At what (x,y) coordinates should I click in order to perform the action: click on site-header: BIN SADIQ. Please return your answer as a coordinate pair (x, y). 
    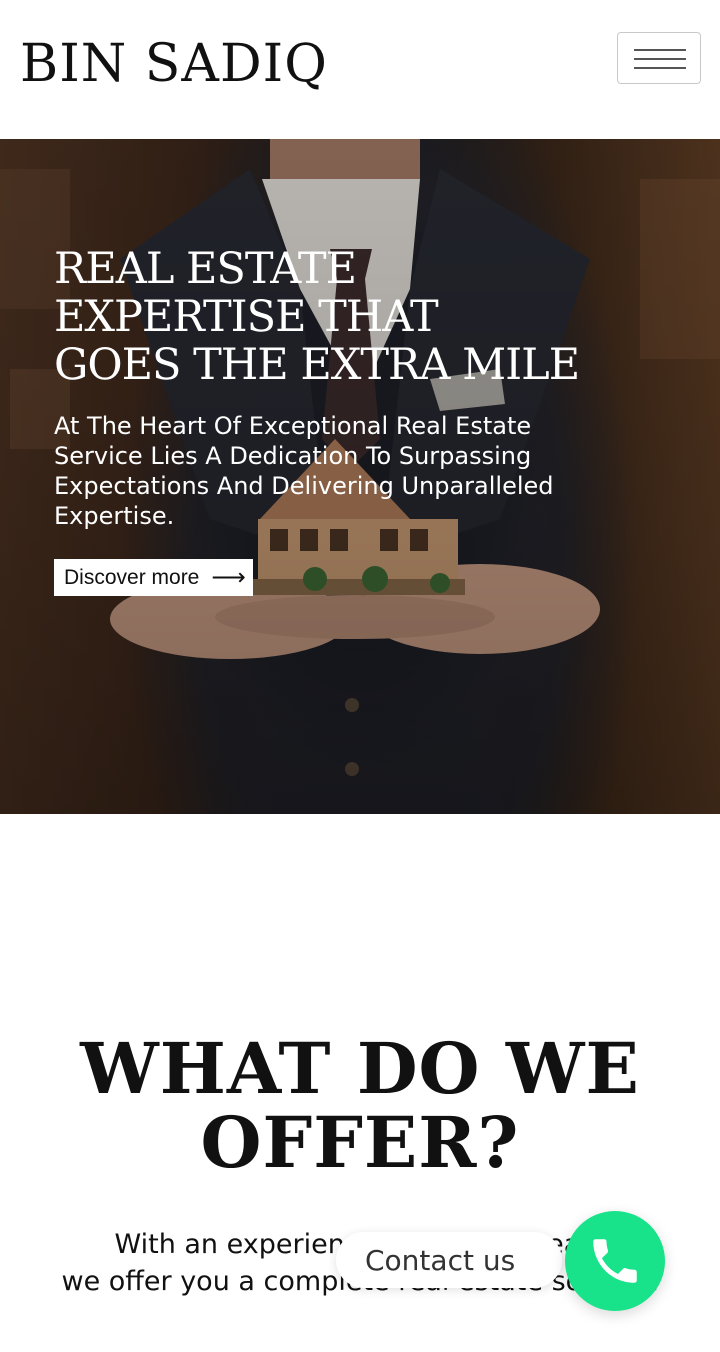
    Looking at the image, I should click on (360, 69).